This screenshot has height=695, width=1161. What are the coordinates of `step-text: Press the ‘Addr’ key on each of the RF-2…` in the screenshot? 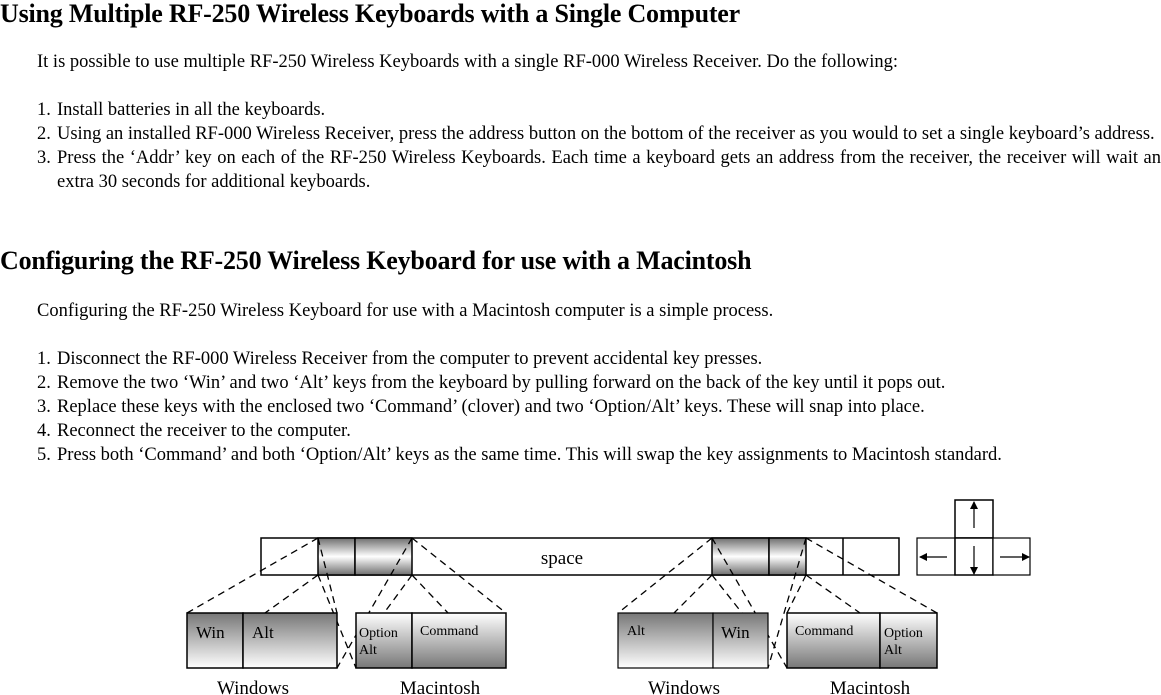 It's located at (609, 170).